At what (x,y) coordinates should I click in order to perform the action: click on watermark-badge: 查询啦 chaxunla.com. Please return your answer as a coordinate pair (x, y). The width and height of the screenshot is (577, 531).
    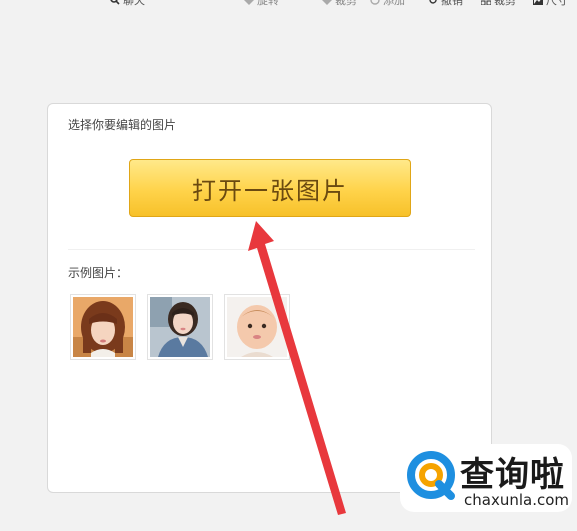
    Looking at the image, I should click on (486, 478).